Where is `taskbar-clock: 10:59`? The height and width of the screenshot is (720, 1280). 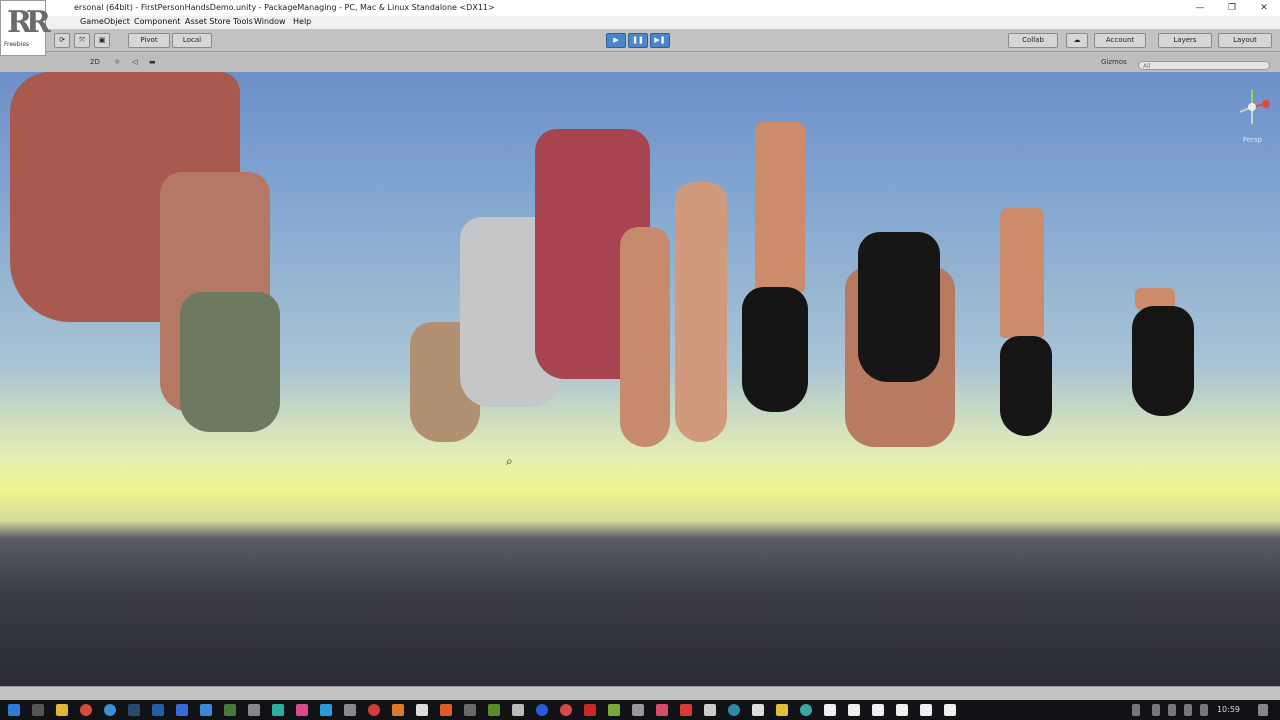 taskbar-clock: 10:59 is located at coordinates (1228, 709).